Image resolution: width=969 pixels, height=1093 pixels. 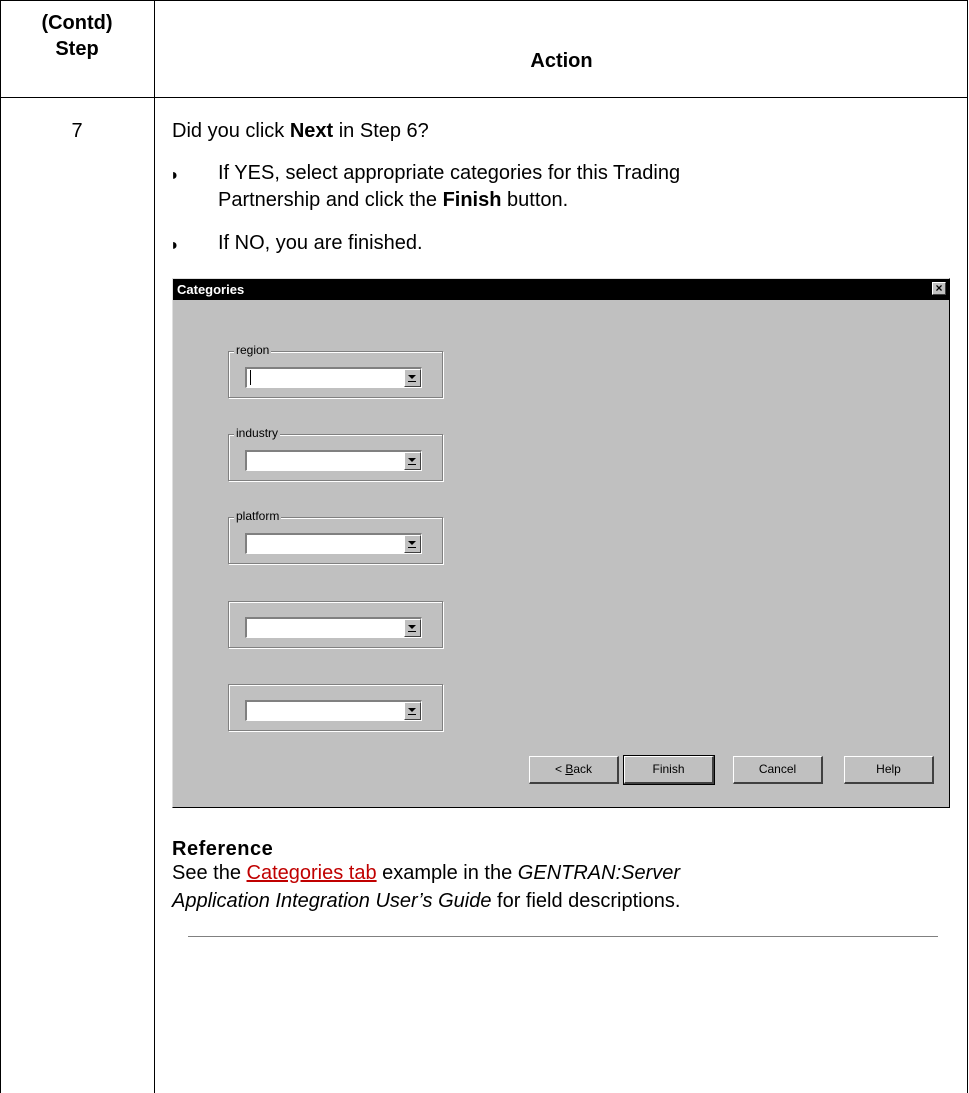 I want to click on category-group-industry: industry, so click(x=335, y=453).